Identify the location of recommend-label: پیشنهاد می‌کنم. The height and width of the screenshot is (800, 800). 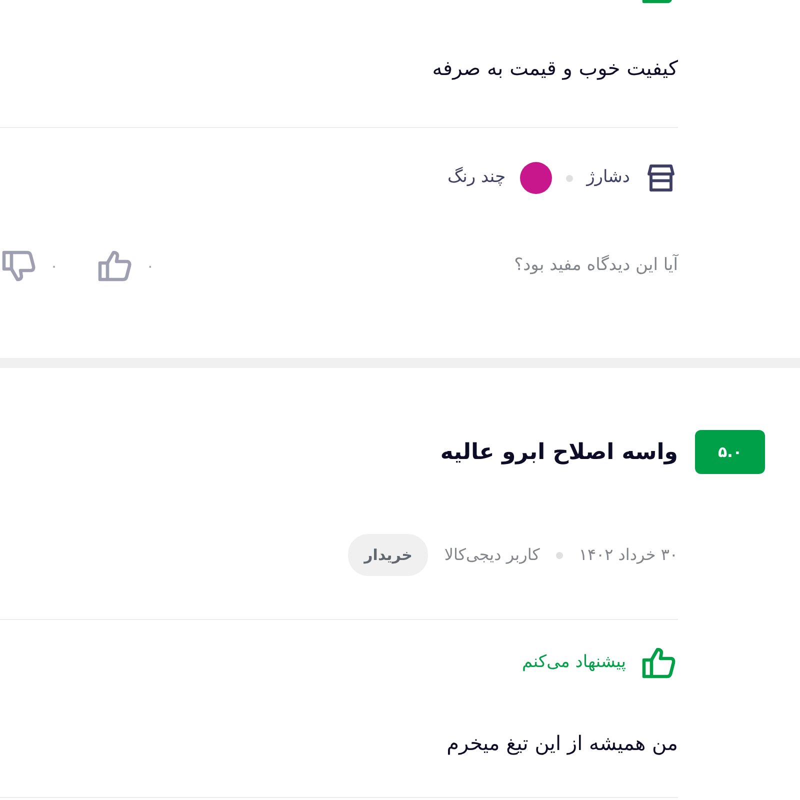
(574, 662).